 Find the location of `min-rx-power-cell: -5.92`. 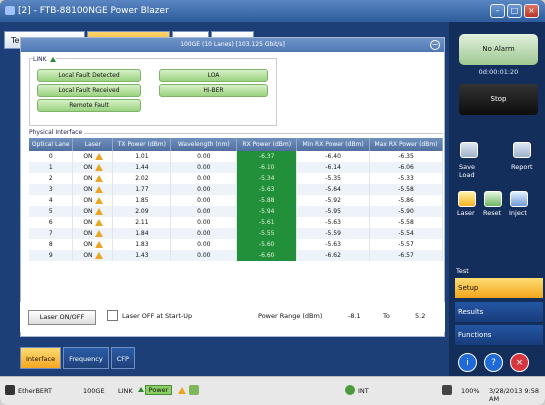

min-rx-power-cell: -5.92 is located at coordinates (333, 200).